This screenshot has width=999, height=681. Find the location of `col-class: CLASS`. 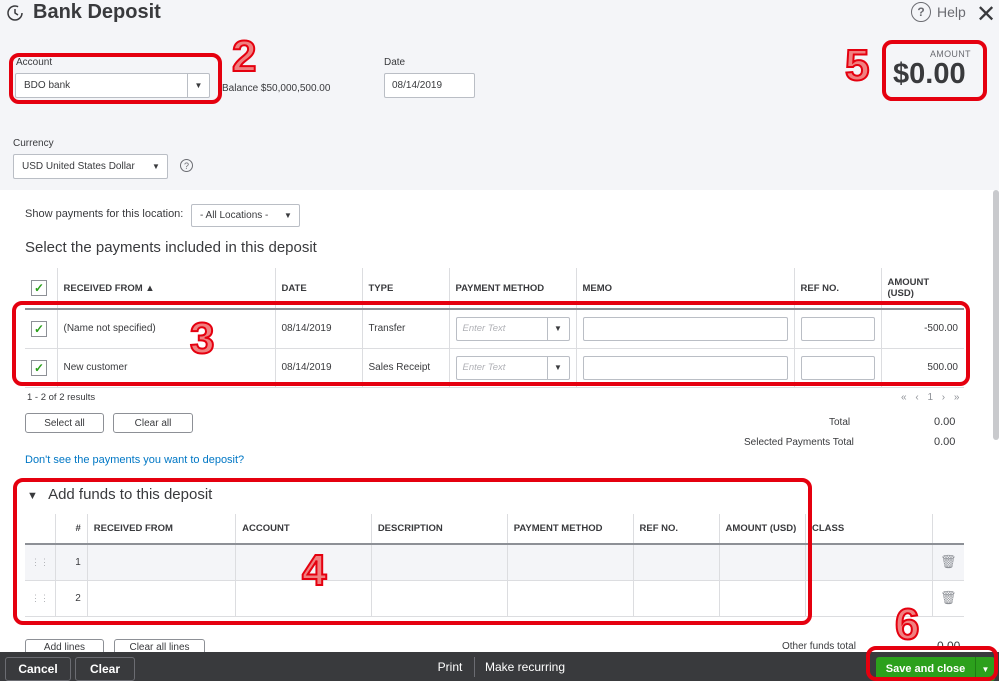

col-class: CLASS is located at coordinates (869, 529).